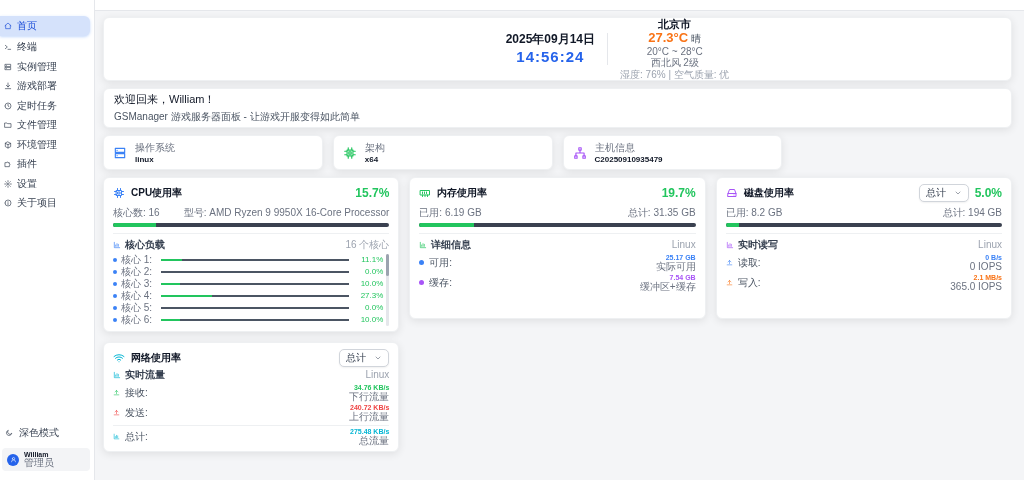  Describe the element at coordinates (45, 125) in the screenshot. I see `nav-item: 文件管理` at that location.